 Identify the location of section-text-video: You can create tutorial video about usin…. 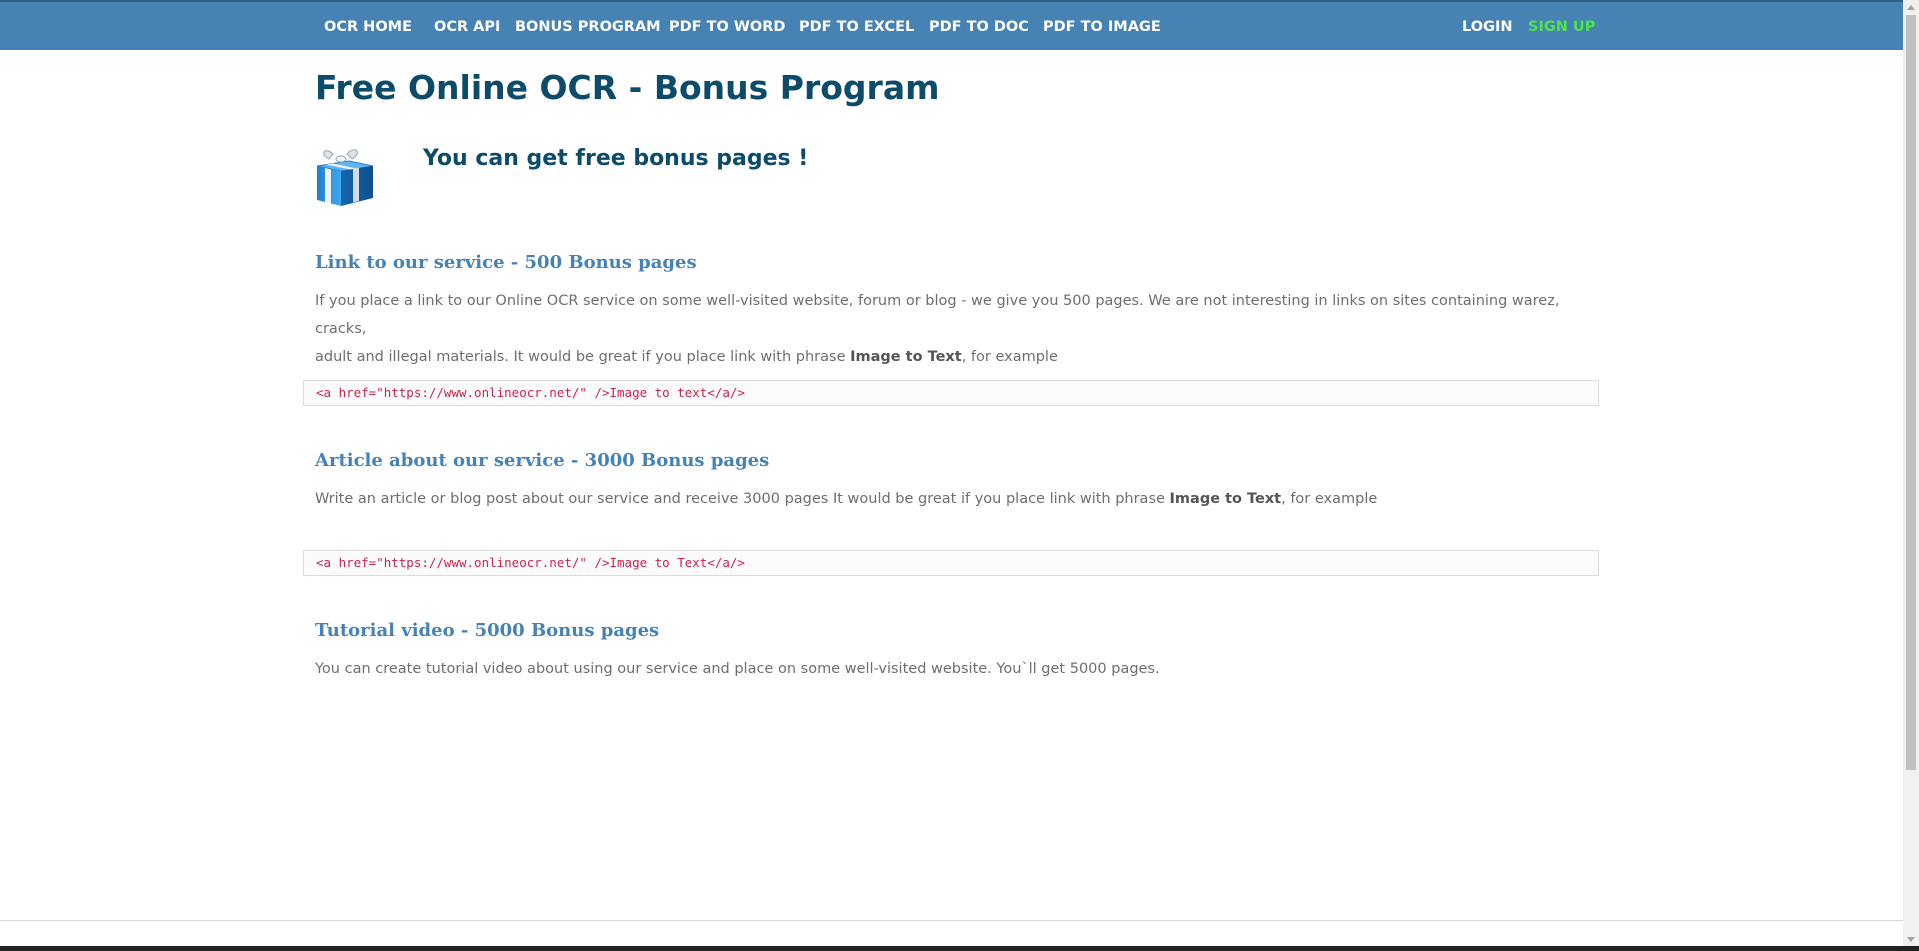
(737, 669).